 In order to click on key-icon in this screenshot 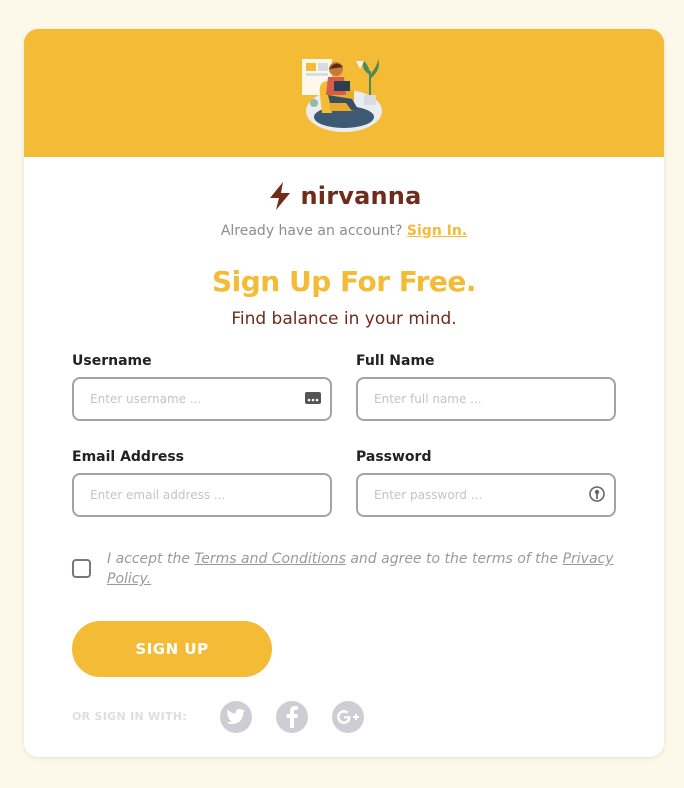, I will do `click(597, 494)`.